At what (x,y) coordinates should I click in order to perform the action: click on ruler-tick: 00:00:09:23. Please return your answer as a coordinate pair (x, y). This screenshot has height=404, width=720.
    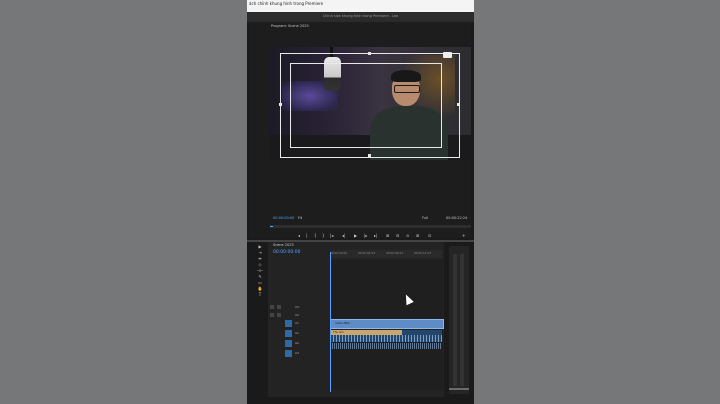
    Looking at the image, I should click on (395, 253).